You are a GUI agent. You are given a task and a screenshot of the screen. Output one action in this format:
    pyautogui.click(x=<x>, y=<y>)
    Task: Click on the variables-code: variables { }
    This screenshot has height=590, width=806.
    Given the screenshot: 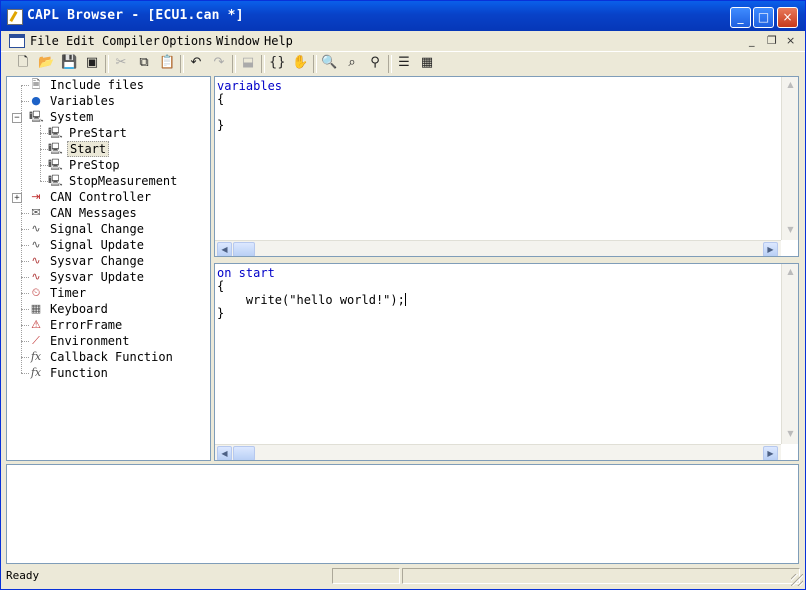 What is the action you would take?
    pyautogui.click(x=249, y=106)
    